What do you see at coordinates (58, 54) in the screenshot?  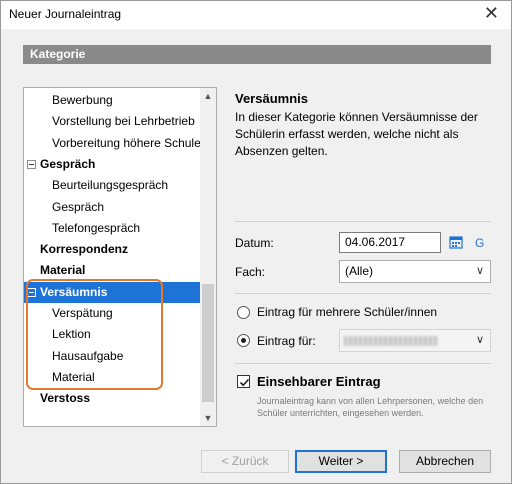 I see `category-header-label: Kategorie` at bounding box center [58, 54].